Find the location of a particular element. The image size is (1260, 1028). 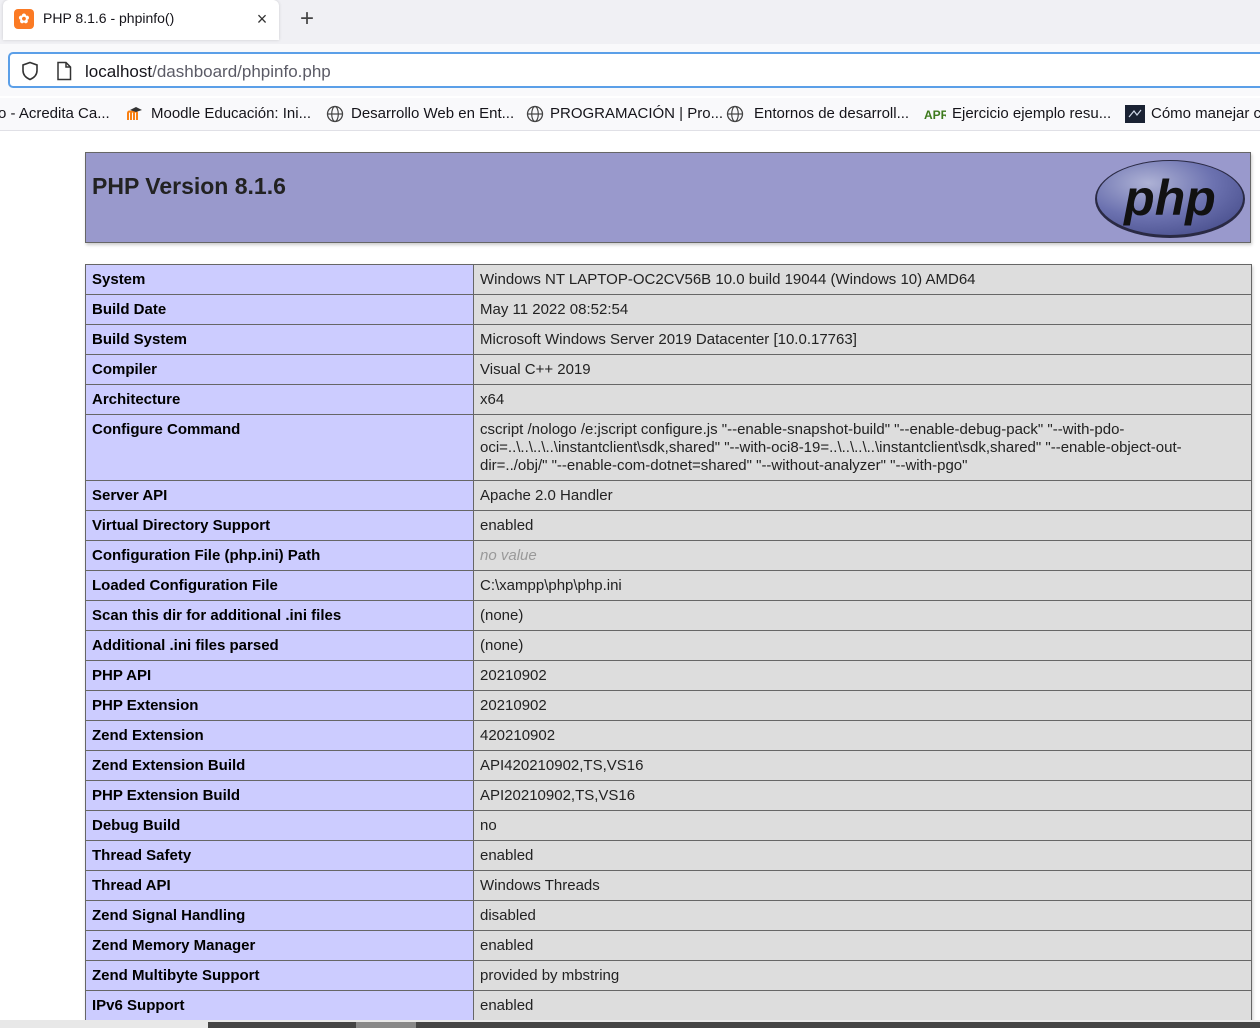

row-value: Apache 2.0 Handler is located at coordinates (862, 495).